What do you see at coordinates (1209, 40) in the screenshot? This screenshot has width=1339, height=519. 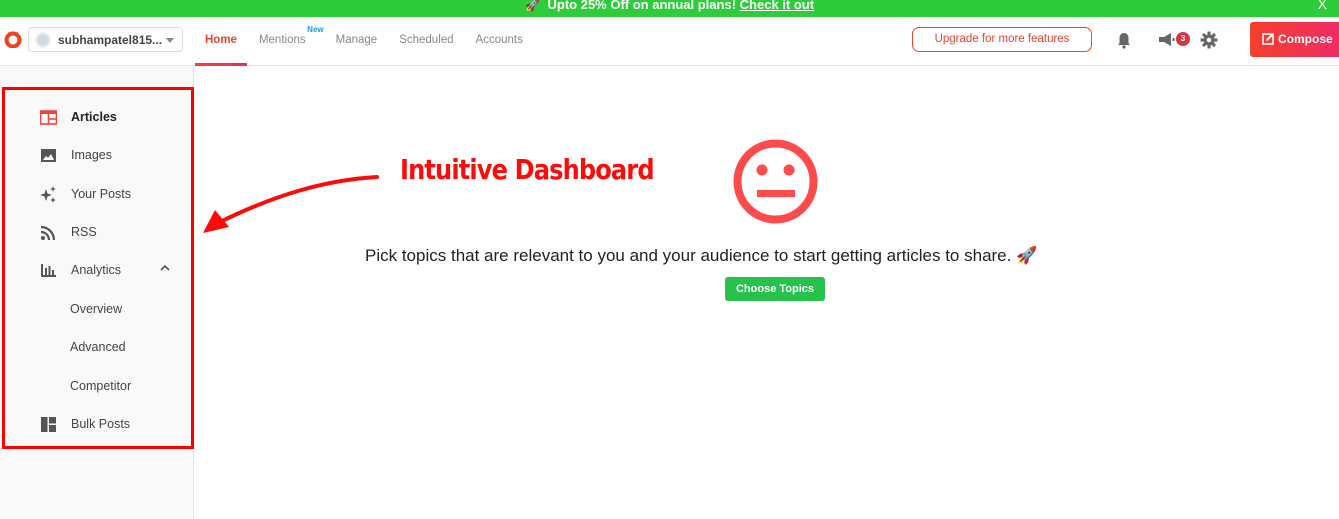 I see `gear-icon` at bounding box center [1209, 40].